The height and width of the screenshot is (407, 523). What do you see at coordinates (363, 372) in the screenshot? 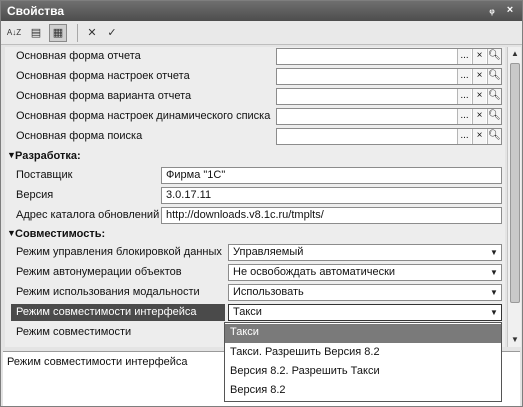
I see `dropdown-option: Версия 8.2. Разрешить Такси` at bounding box center [363, 372].